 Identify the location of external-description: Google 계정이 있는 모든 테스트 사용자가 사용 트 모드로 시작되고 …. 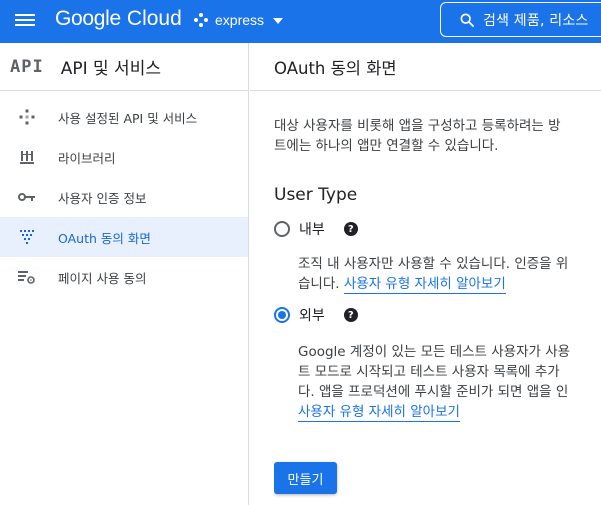
(434, 382).